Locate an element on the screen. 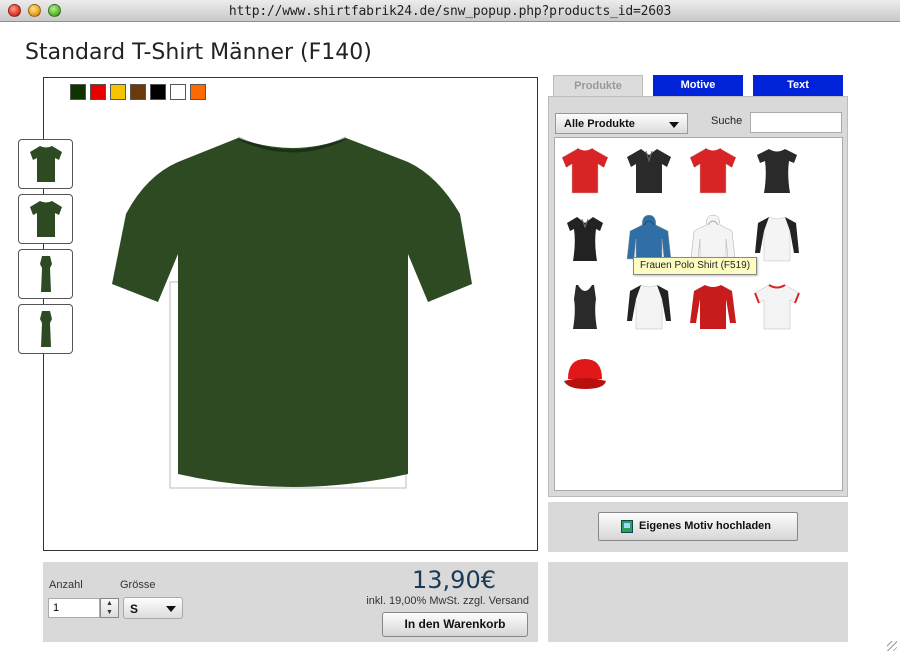  stepper-down-icon: ▼ is located at coordinates (109, 612).